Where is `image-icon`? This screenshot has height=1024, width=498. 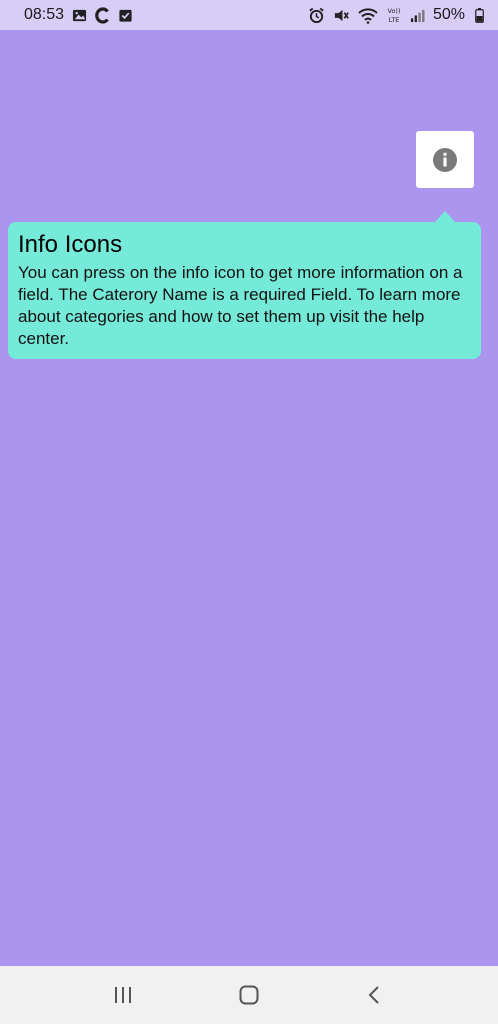 image-icon is located at coordinates (79, 15).